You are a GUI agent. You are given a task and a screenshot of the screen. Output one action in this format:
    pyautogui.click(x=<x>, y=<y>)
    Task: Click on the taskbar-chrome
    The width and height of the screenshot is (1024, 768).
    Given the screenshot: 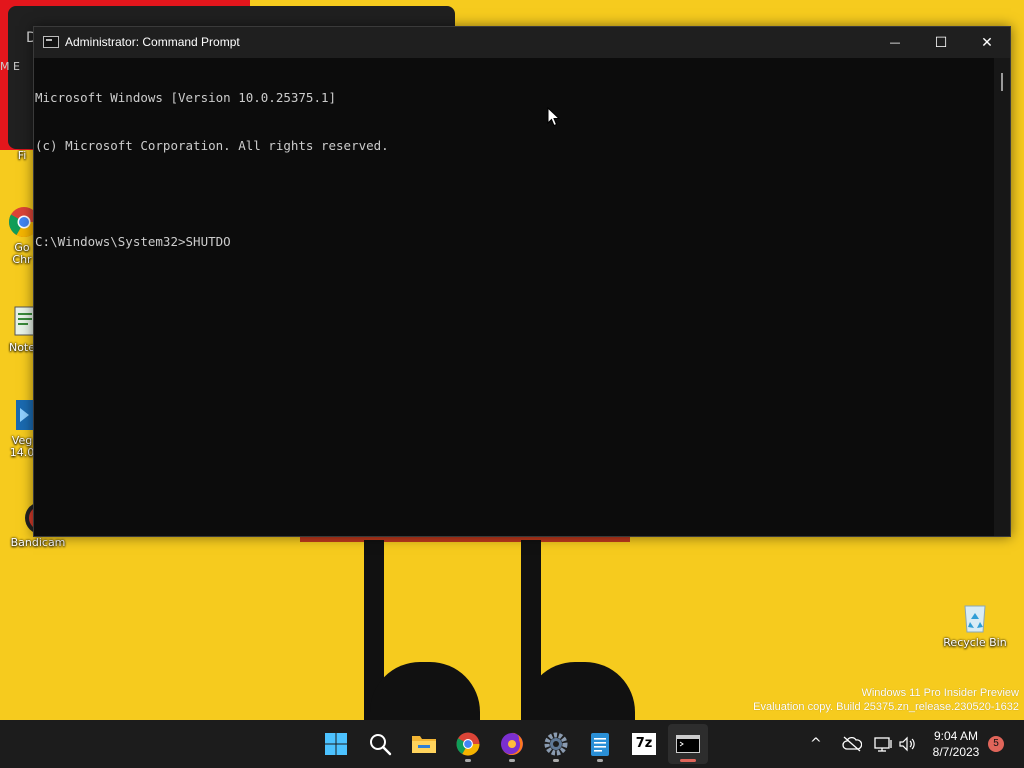 What is the action you would take?
    pyautogui.click(x=468, y=744)
    